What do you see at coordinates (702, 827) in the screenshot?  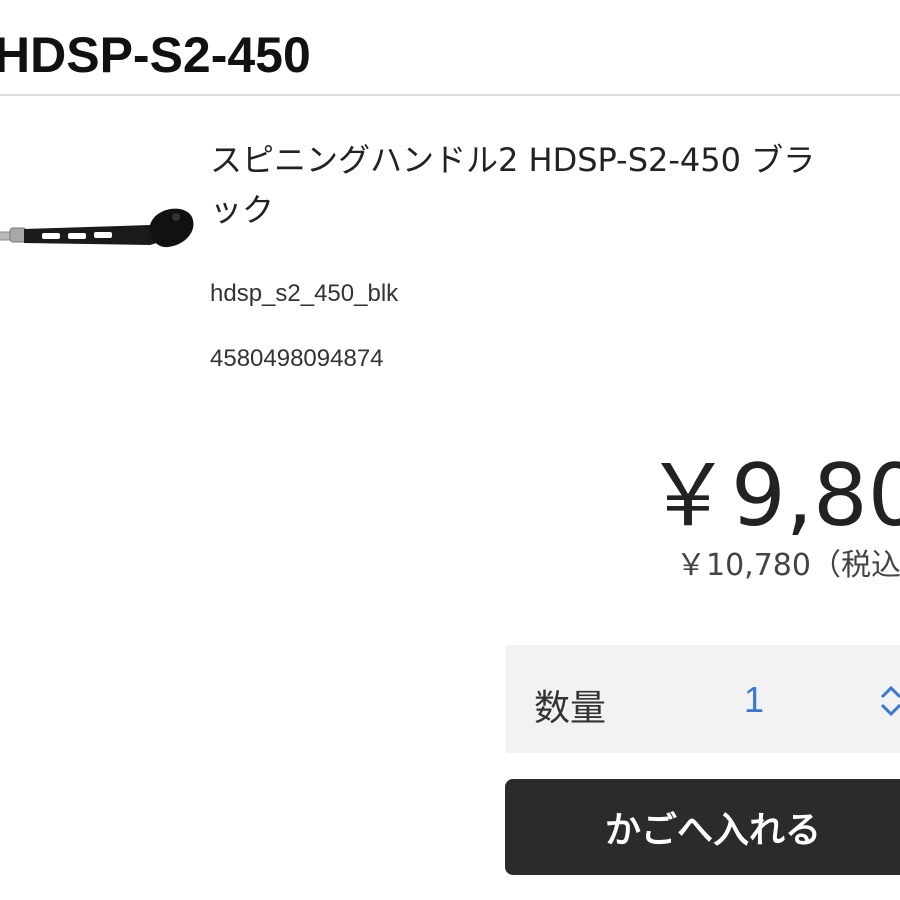 I see `add-to-cart-button: かごへ入れる` at bounding box center [702, 827].